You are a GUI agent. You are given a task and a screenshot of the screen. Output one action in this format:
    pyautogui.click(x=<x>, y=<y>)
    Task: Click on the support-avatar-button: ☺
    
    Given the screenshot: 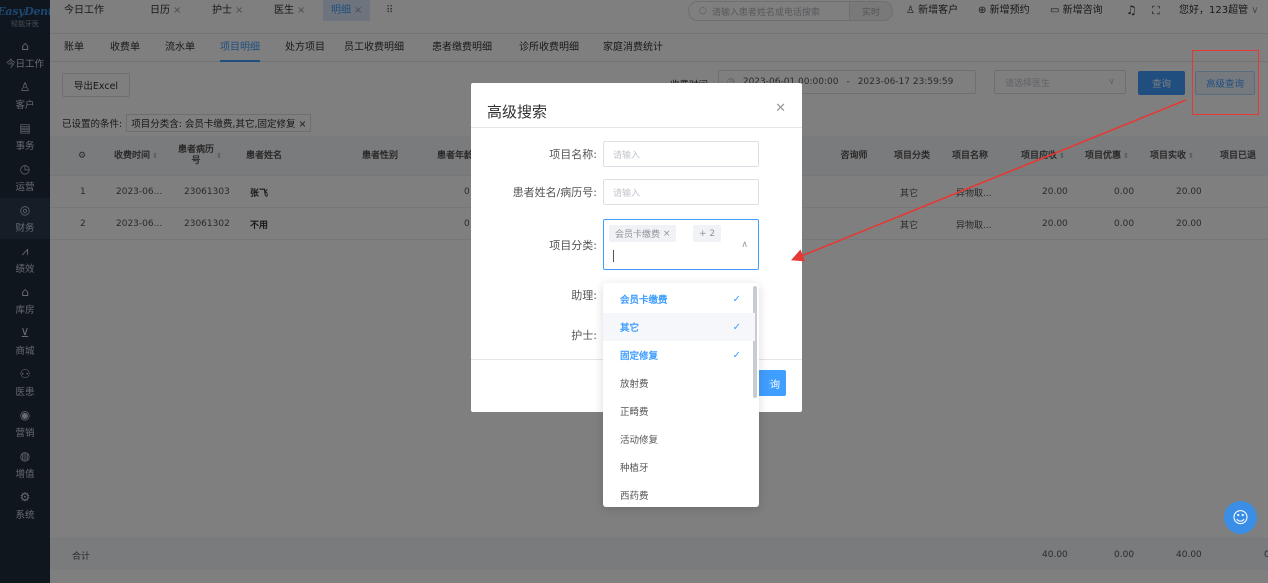 What is the action you would take?
    pyautogui.click(x=1240, y=517)
    